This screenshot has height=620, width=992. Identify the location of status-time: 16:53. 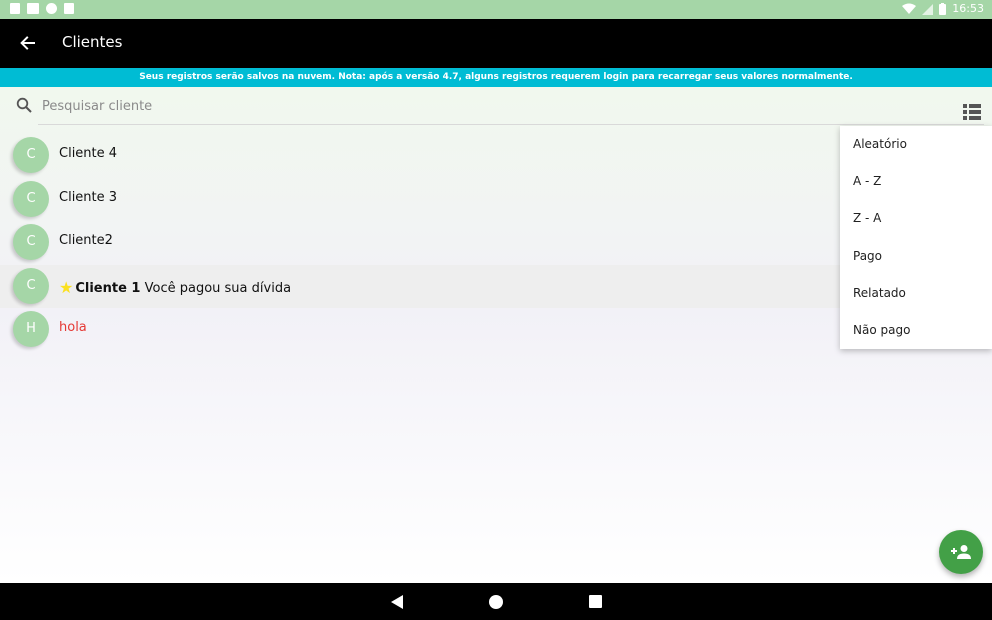
(968, 8).